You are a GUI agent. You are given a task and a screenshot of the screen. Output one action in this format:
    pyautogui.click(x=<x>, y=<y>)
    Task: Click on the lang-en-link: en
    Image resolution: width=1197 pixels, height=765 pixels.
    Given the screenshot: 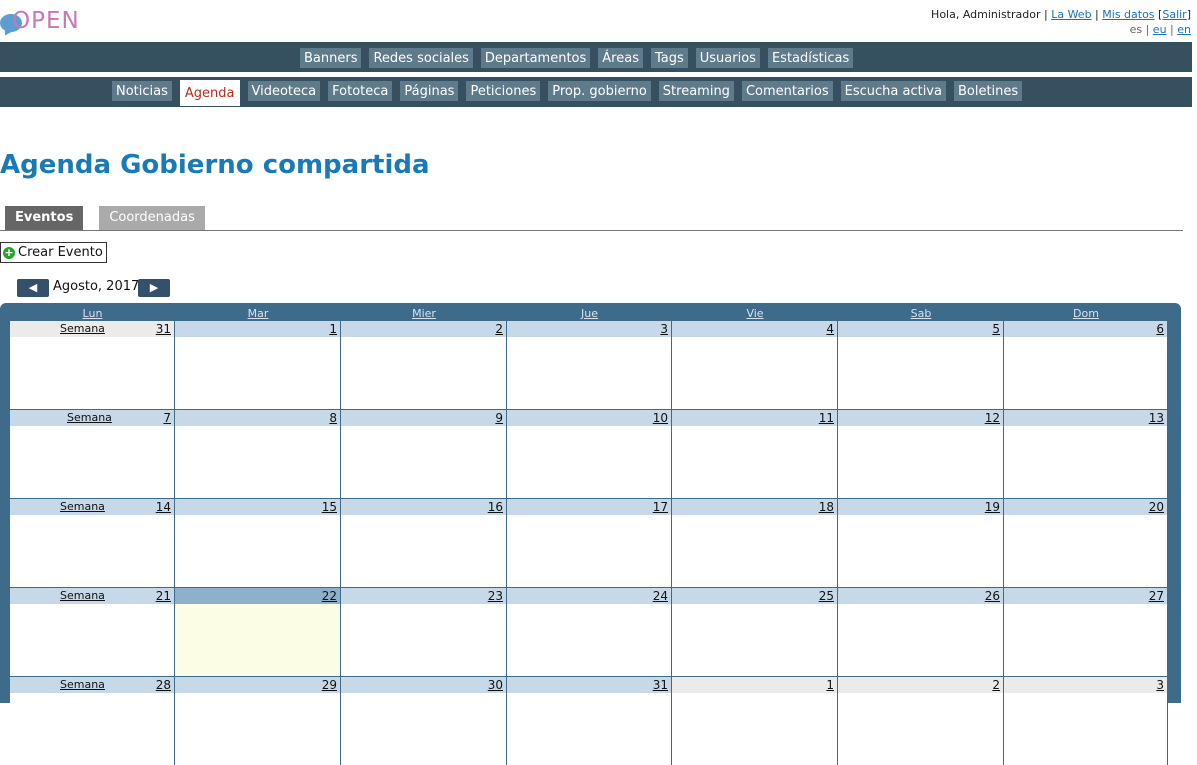 What is the action you would take?
    pyautogui.click(x=1184, y=29)
    